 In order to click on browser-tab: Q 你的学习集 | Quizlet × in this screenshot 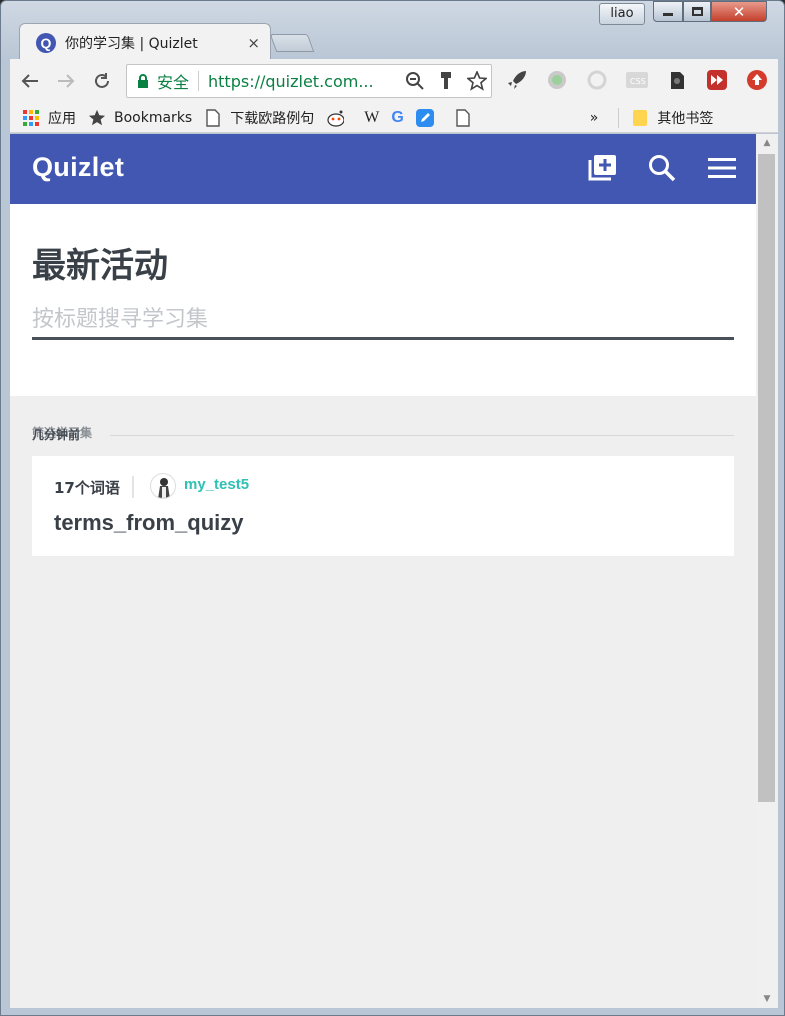, I will do `click(145, 42)`.